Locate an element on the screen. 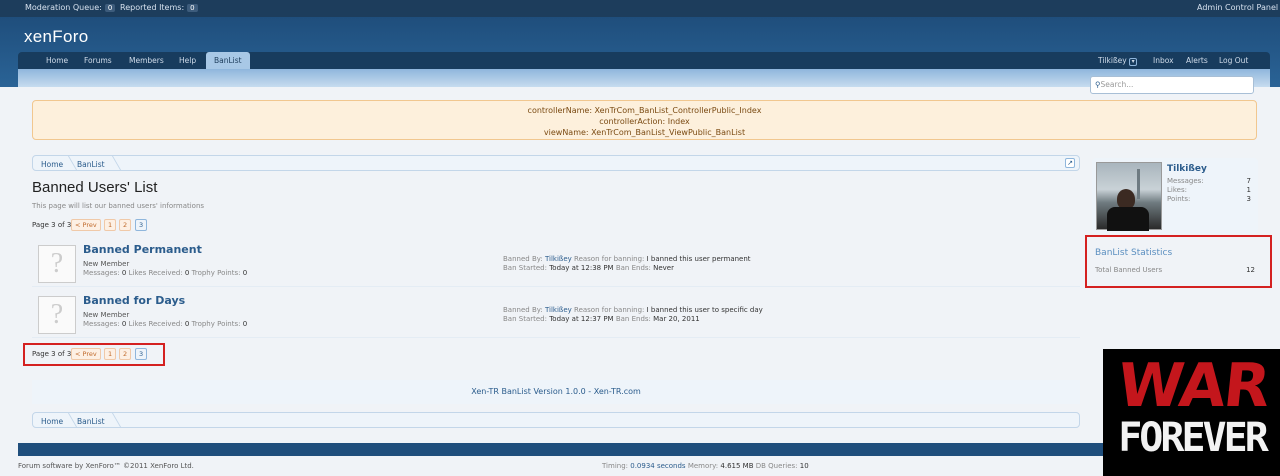  breadcrumb-top: Home BanList ↗ is located at coordinates (556, 163).